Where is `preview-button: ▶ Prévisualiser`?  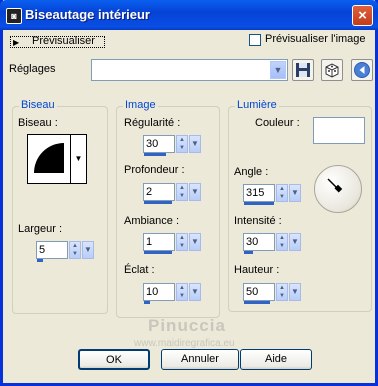 preview-button: ▶ Prévisualiser is located at coordinates (57, 41).